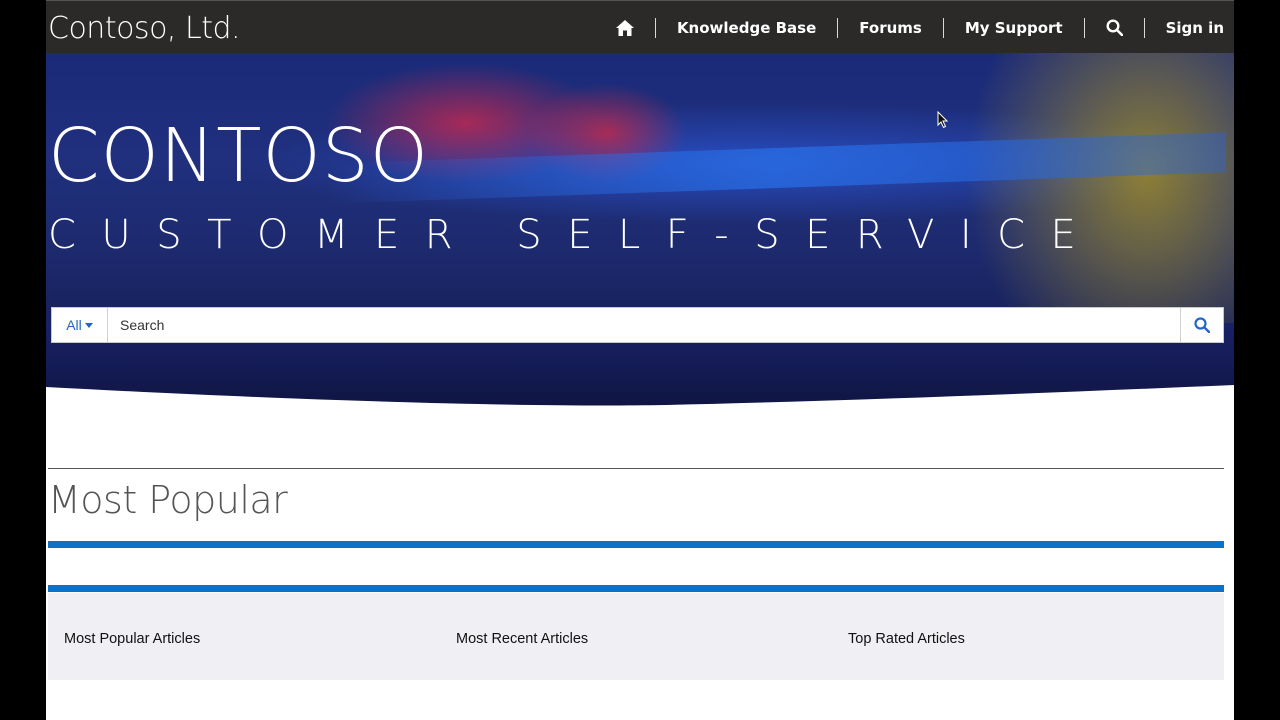 The height and width of the screenshot is (720, 1280). I want to click on home-icon, so click(624, 27).